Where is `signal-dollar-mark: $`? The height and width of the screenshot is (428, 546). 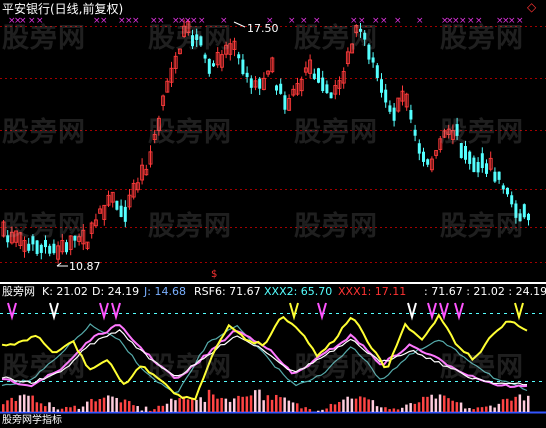
signal-dollar-mark: $ is located at coordinates (214, 274).